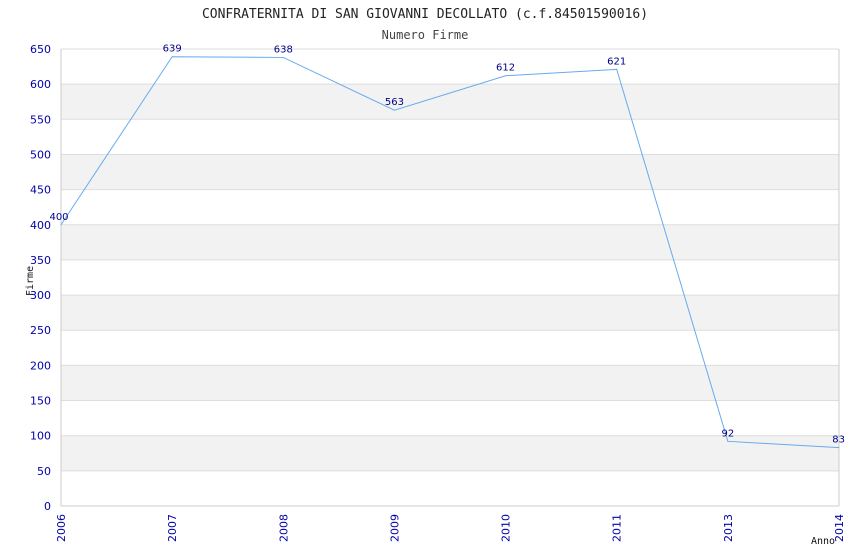 This screenshot has width=850, height=550. What do you see at coordinates (616, 61) in the screenshot?
I see `data-label: 621` at bounding box center [616, 61].